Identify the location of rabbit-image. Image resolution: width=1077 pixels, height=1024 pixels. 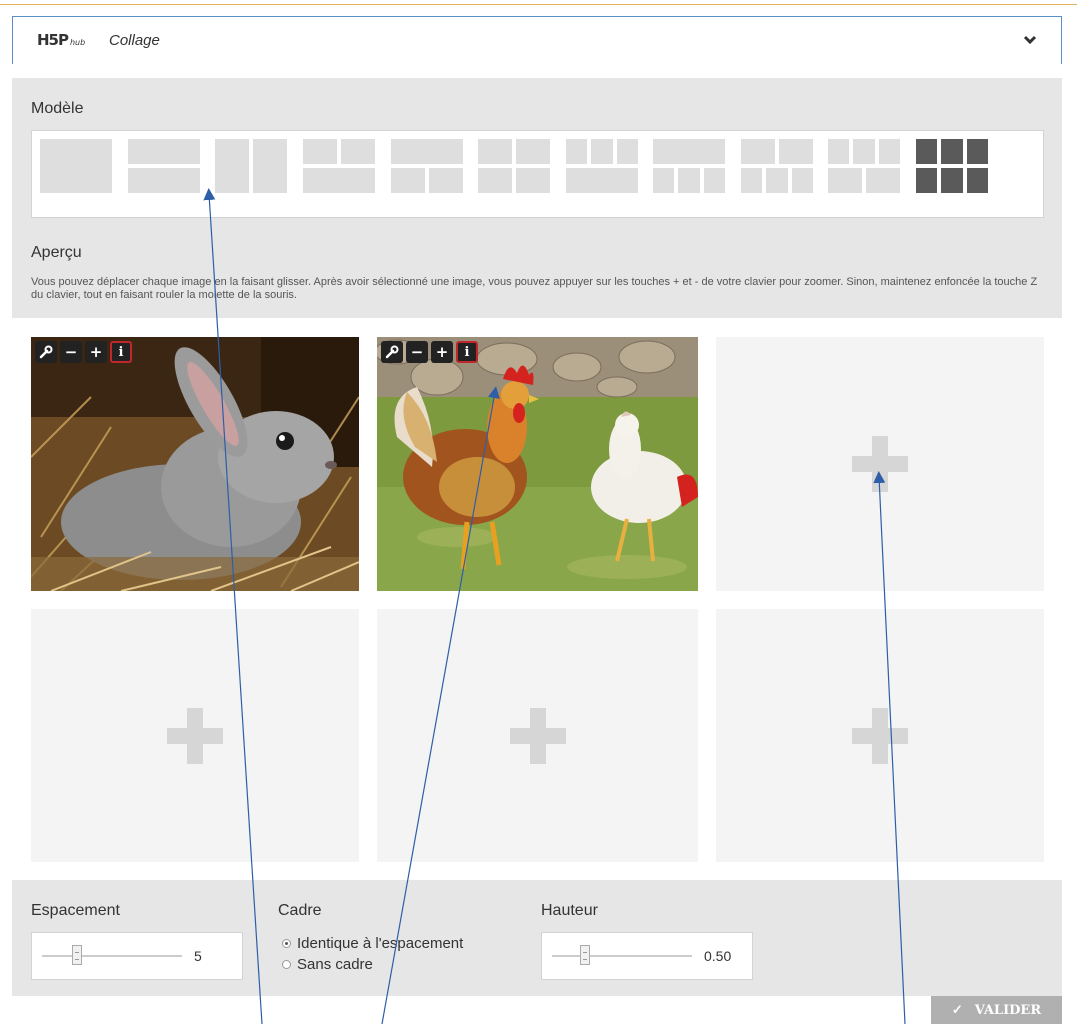
(195, 464).